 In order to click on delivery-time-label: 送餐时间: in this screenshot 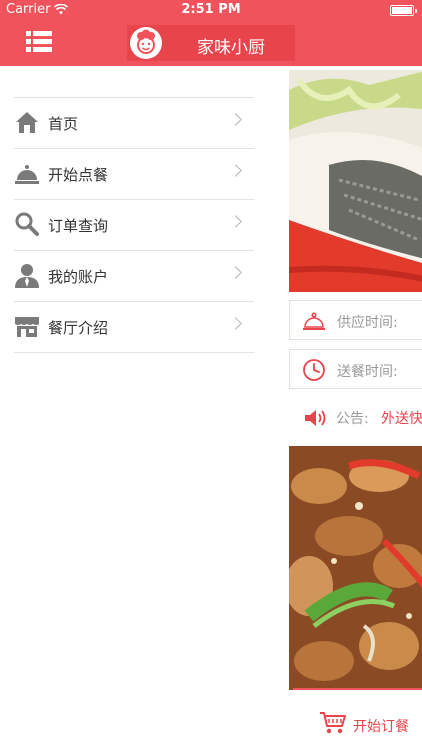, I will do `click(367, 372)`.